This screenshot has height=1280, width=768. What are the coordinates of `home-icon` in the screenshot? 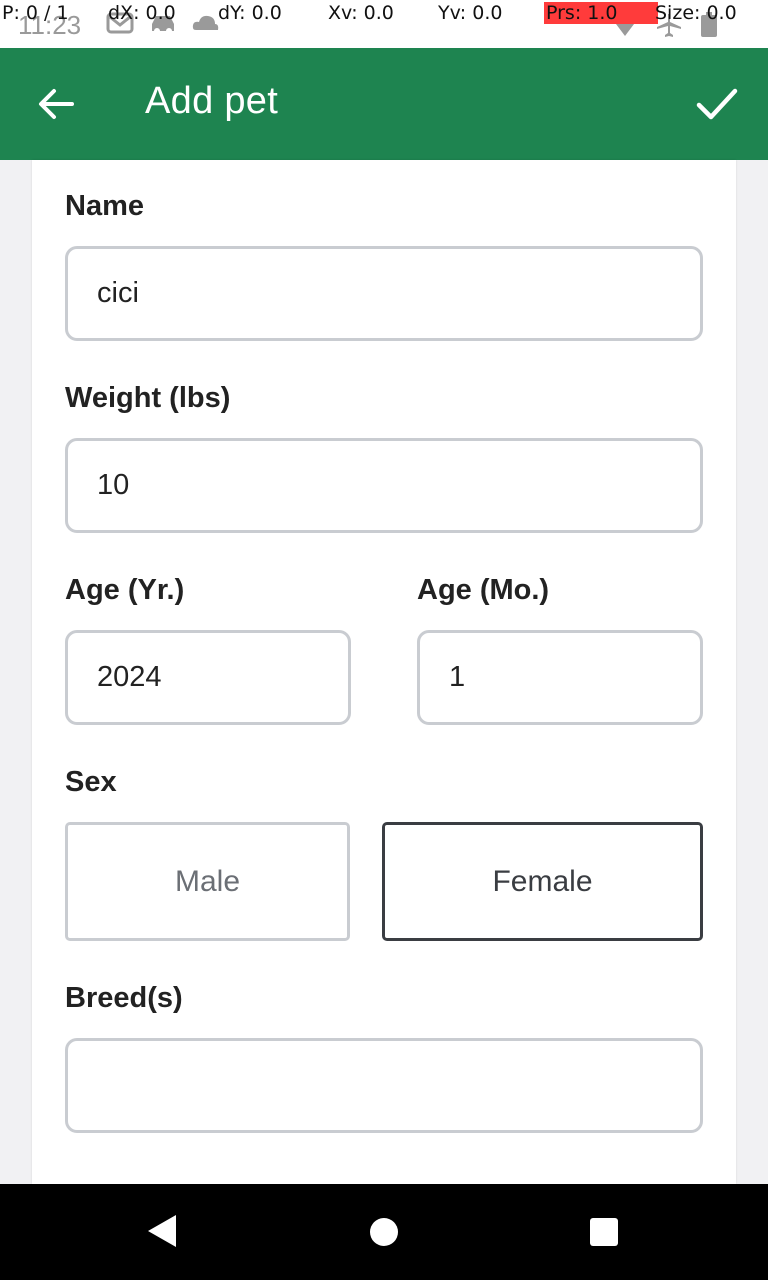 It's located at (384, 1234).